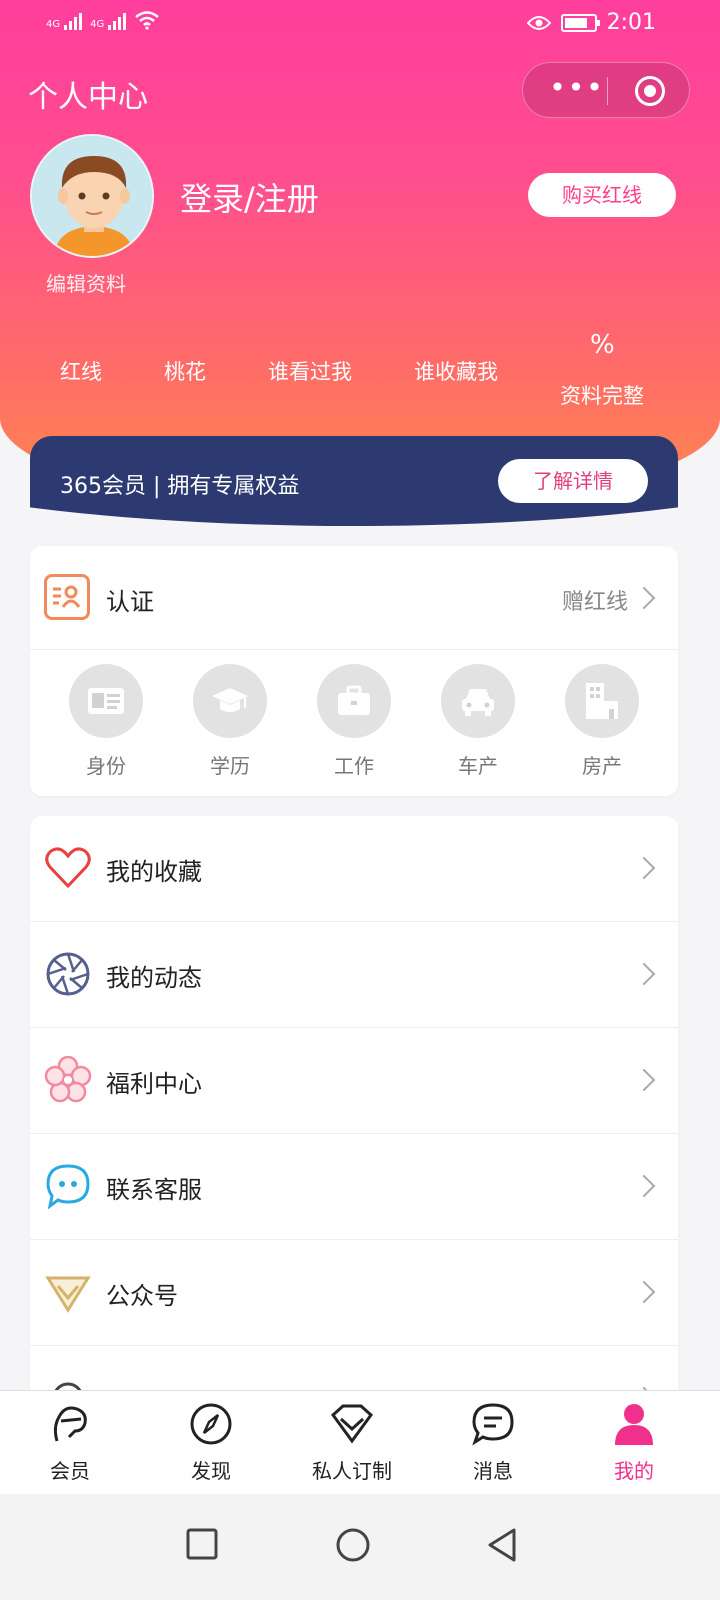 Image resolution: width=720 pixels, height=1600 pixels. Describe the element at coordinates (154, 1190) in the screenshot. I see `menu-label: 联系客服` at that location.